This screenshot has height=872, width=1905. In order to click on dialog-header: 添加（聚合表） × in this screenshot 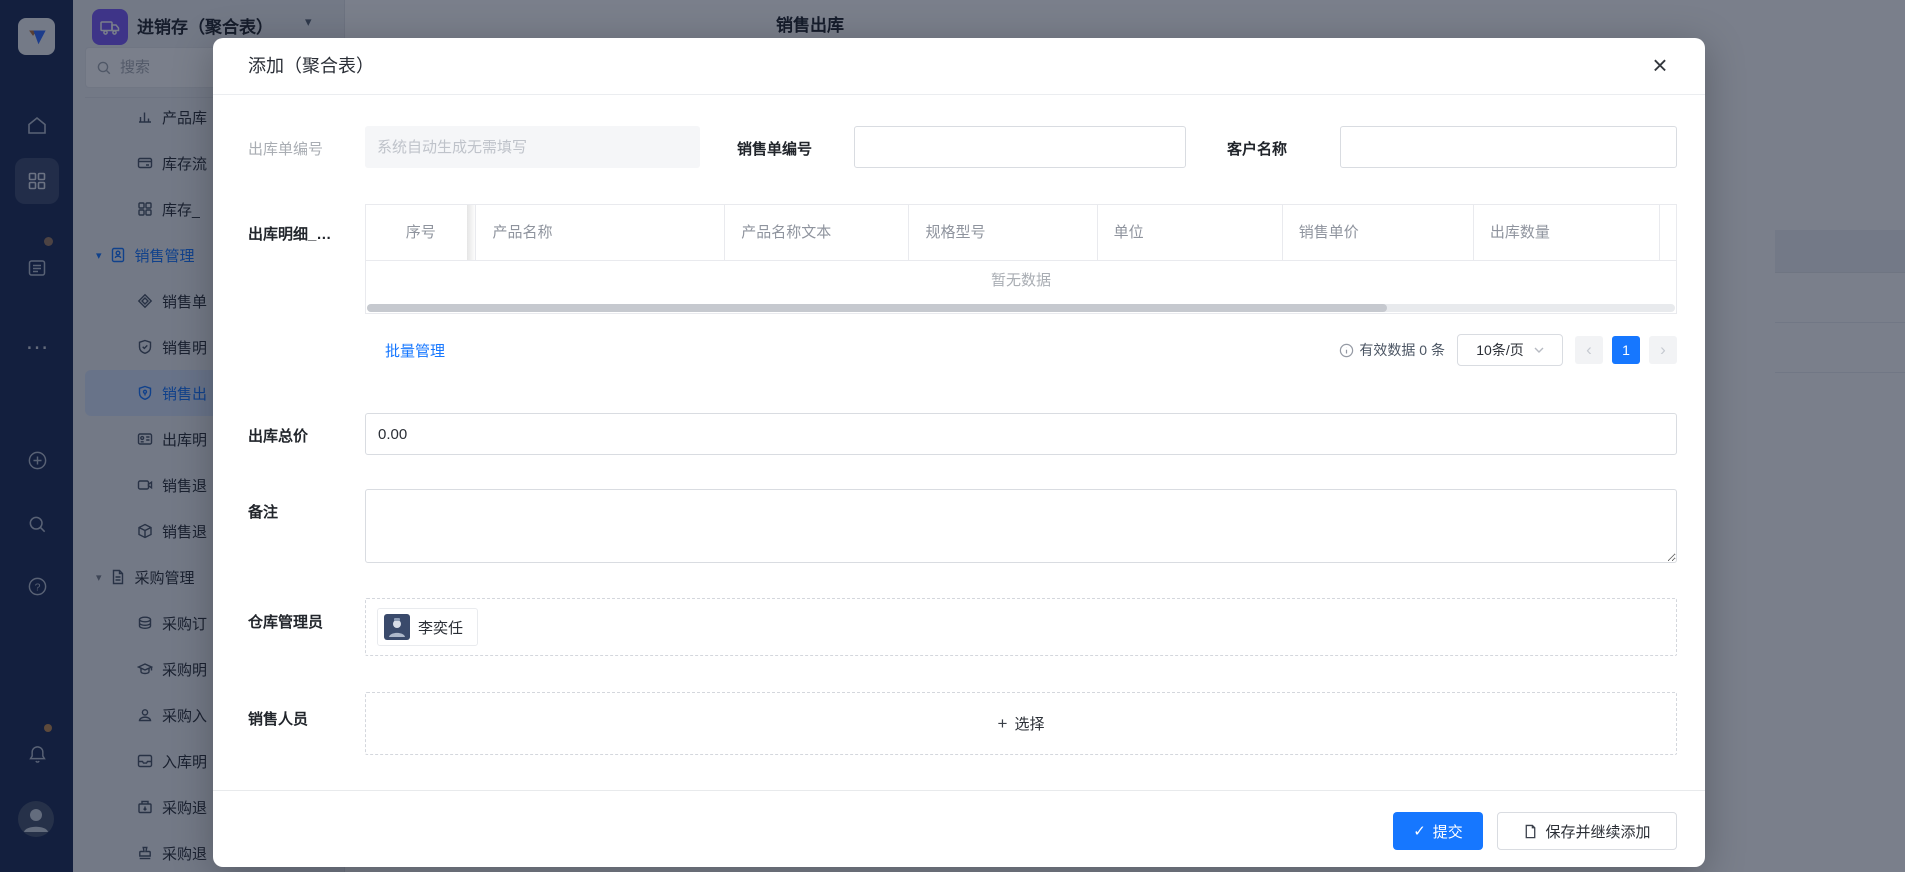, I will do `click(959, 66)`.